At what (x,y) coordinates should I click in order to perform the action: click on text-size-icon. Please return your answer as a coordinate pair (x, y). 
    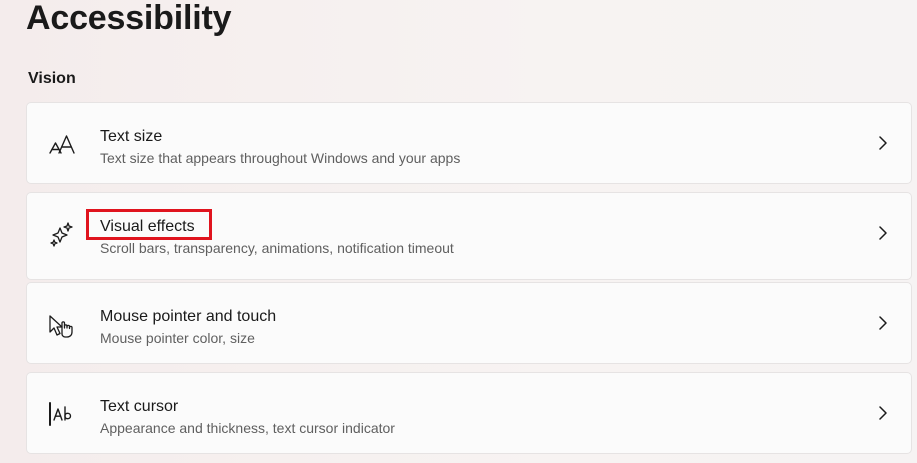
    Looking at the image, I should click on (62, 144).